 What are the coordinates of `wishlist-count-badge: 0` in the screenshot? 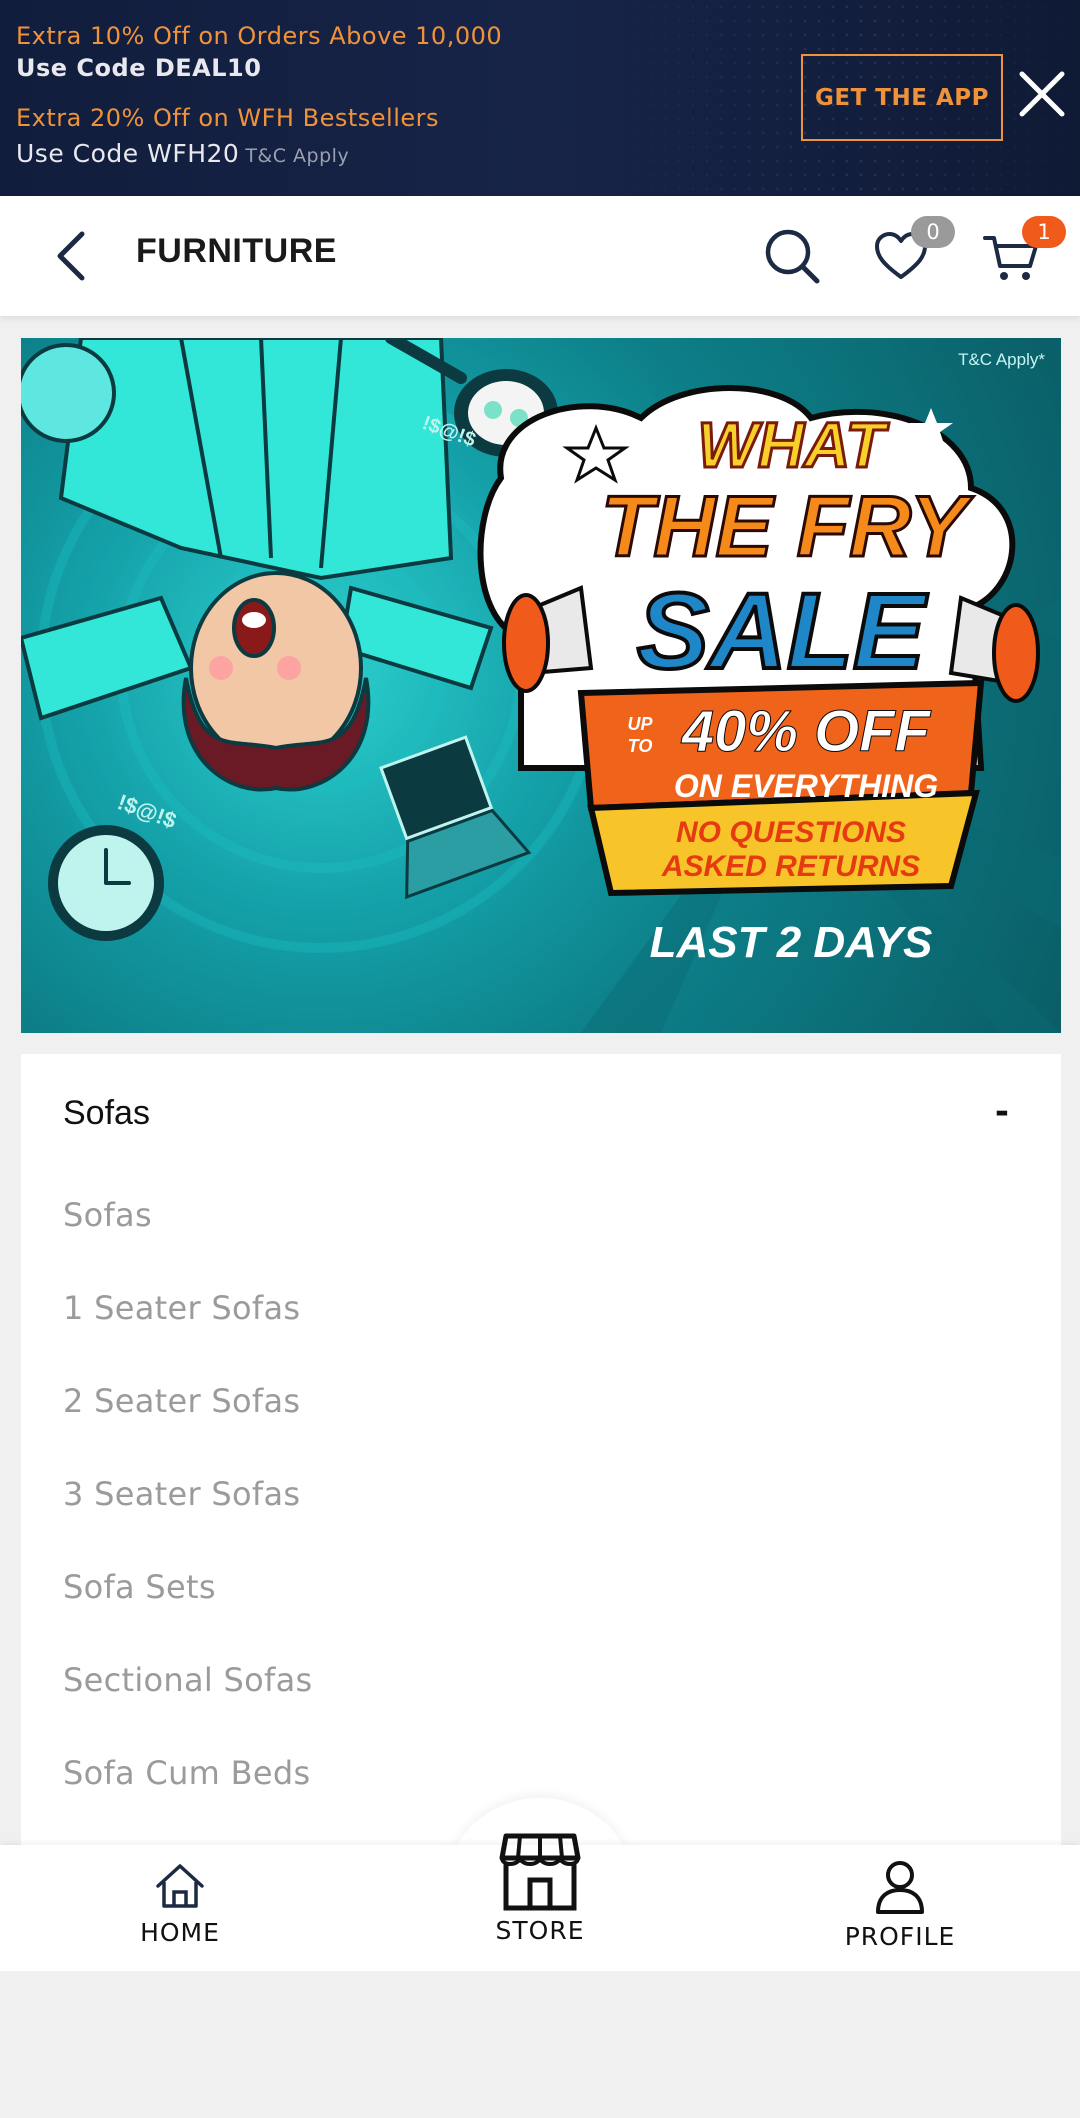 It's located at (933, 232).